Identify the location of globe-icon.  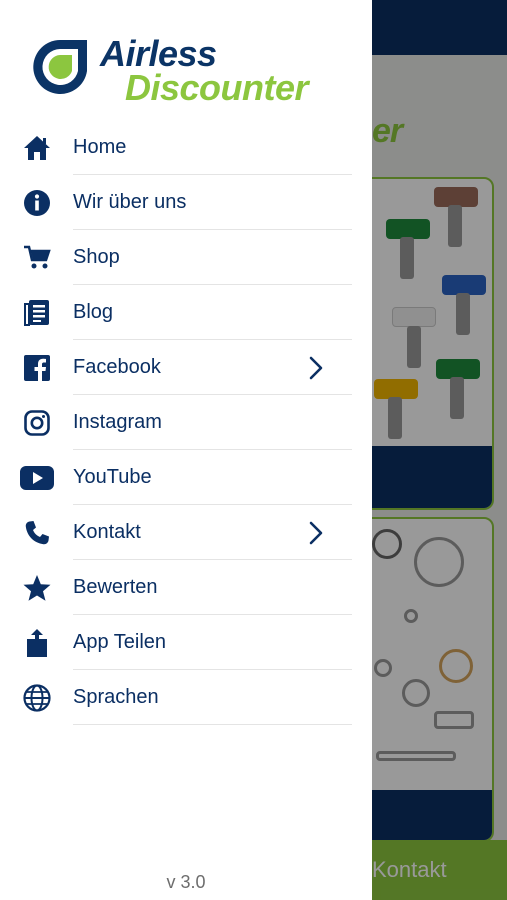
(37, 698).